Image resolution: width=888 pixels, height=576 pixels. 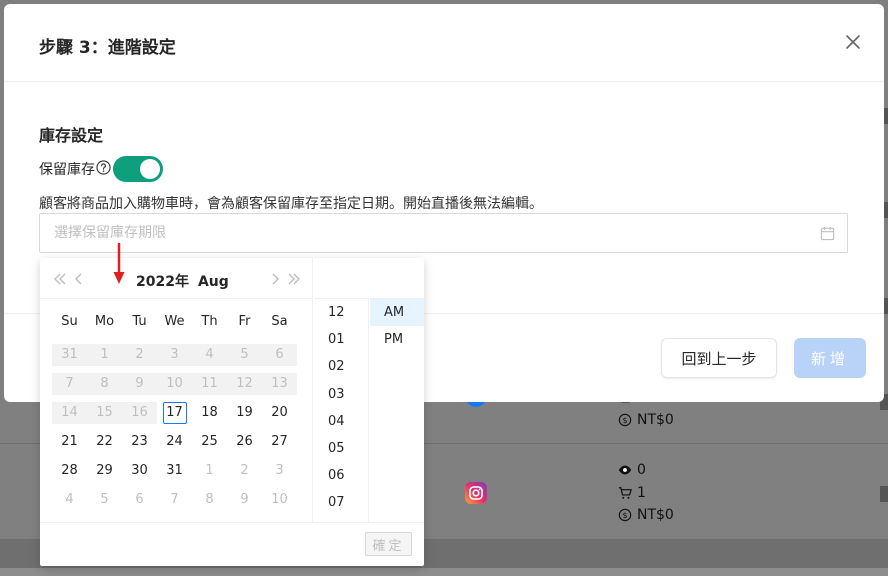 I want to click on calendar-day: 24, so click(x=174, y=442).